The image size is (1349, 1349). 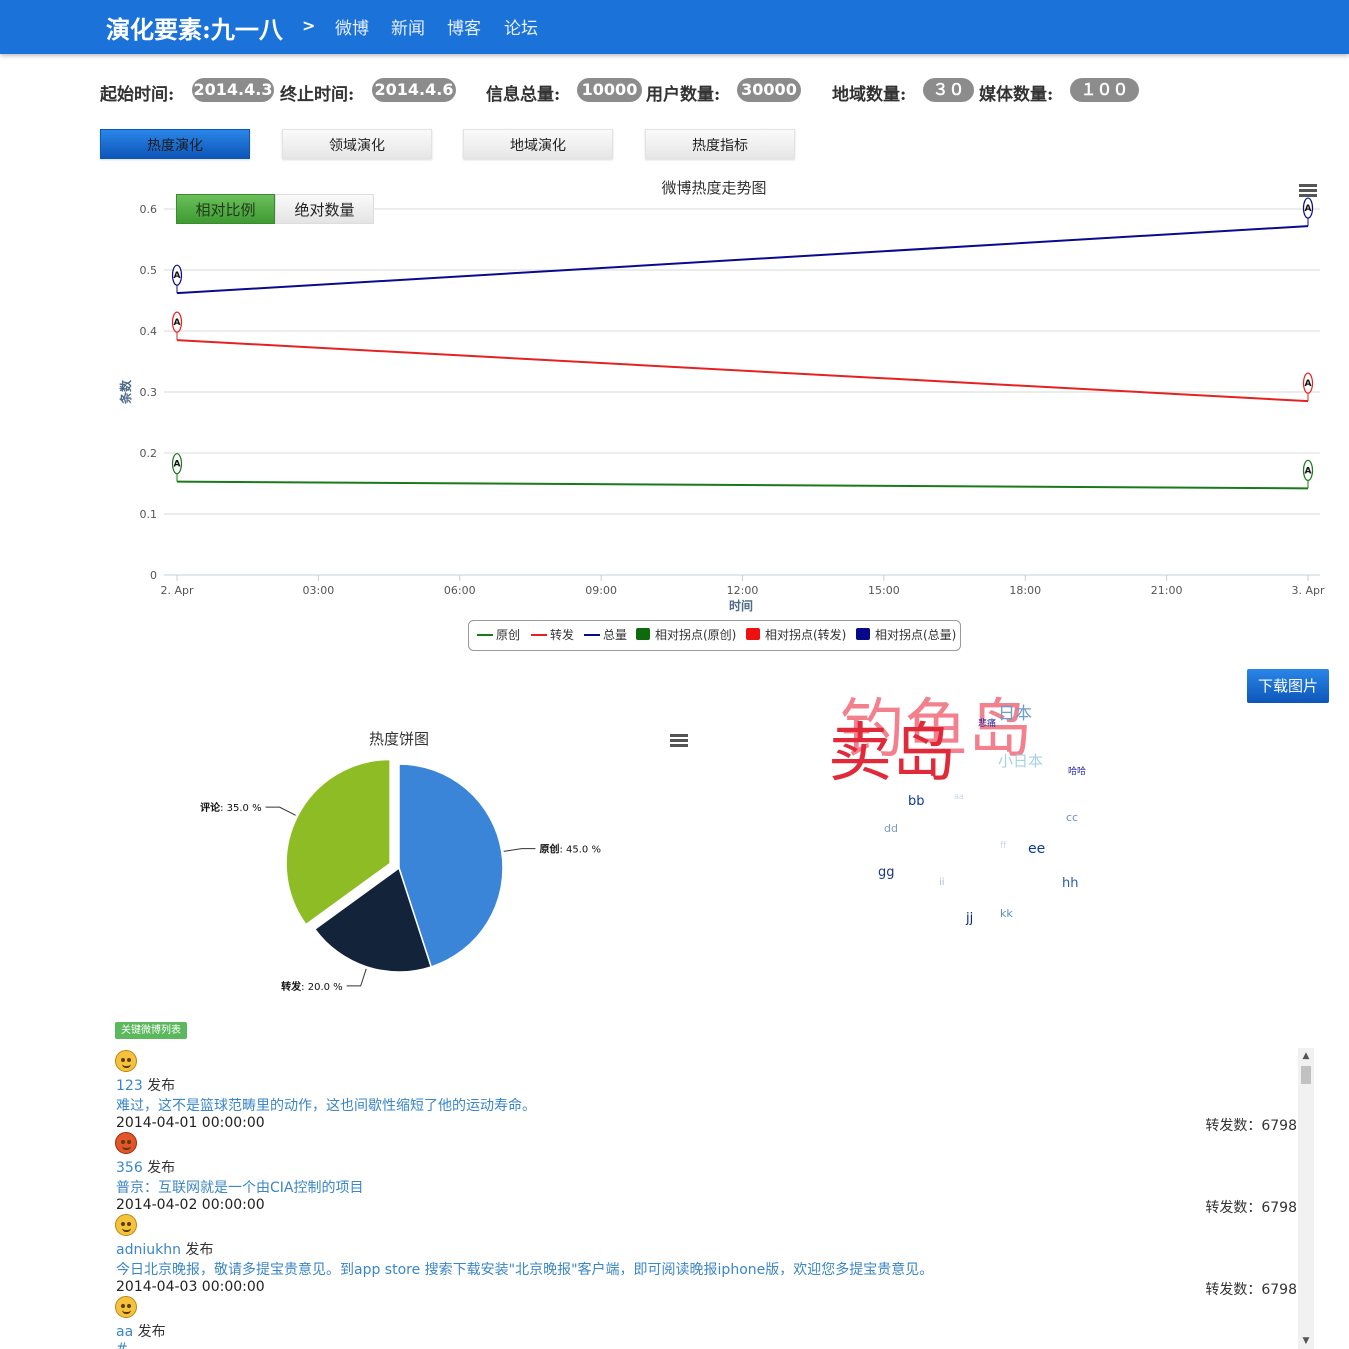 What do you see at coordinates (523, 95) in the screenshot?
I see `total-label: 信息总量:` at bounding box center [523, 95].